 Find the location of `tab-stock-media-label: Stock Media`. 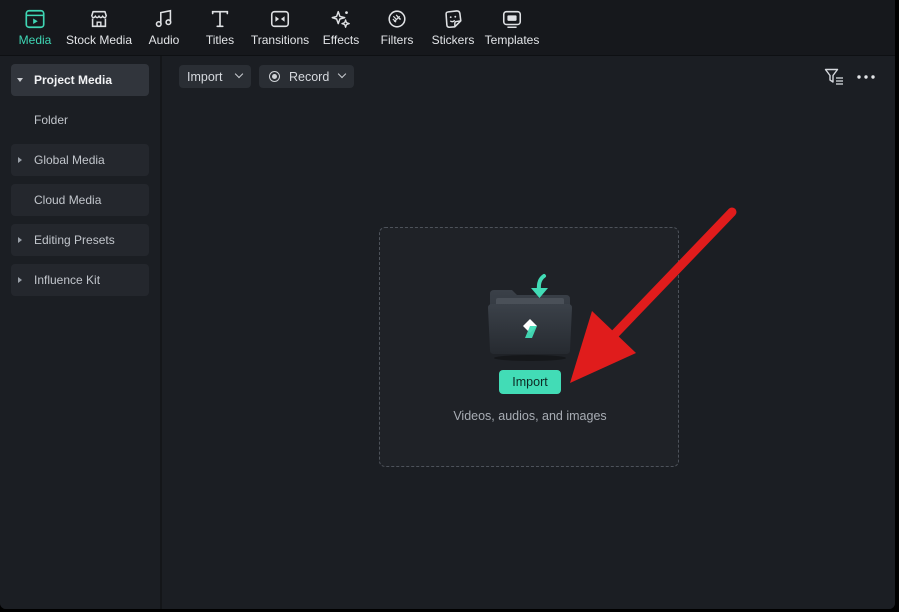

tab-stock-media-label: Stock Media is located at coordinates (99, 40).